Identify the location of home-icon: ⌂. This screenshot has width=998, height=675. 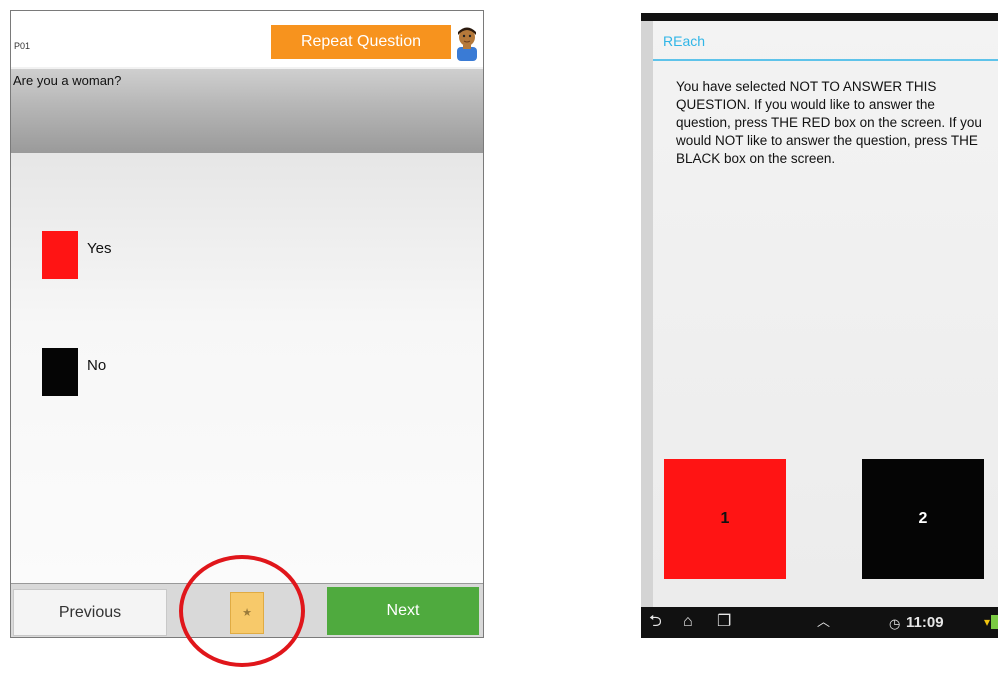
(688, 622).